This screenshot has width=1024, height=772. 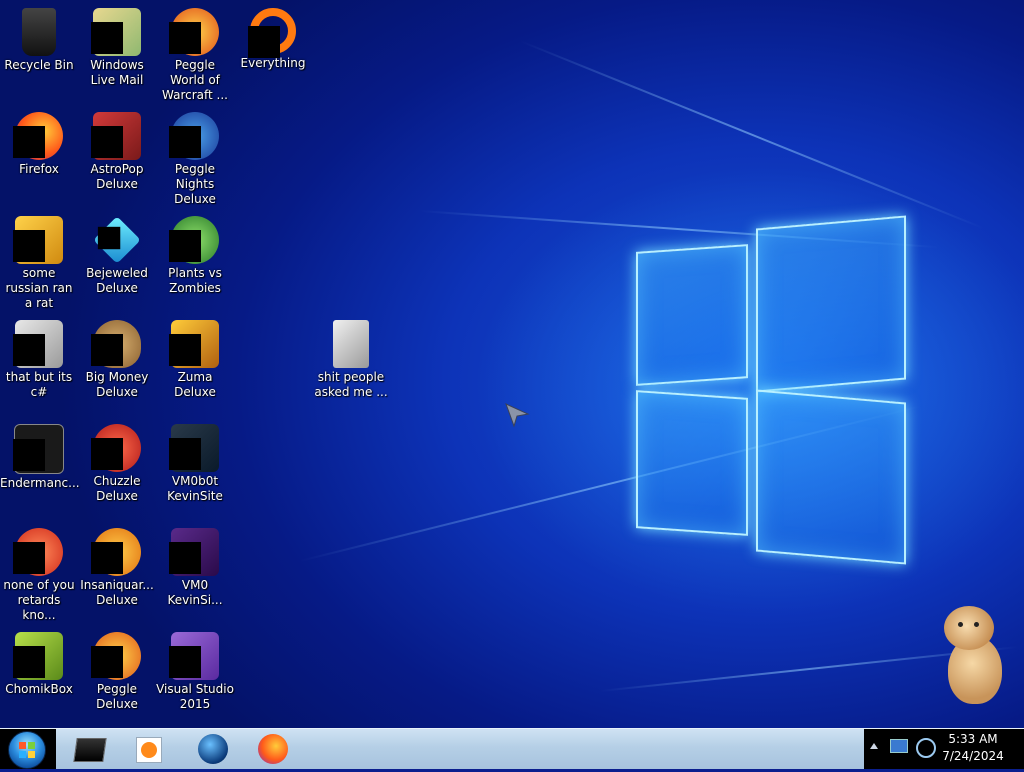 I want to click on desktop-icon-peggle-nights: Peggle Nights Deluxe, so click(x=195, y=156).